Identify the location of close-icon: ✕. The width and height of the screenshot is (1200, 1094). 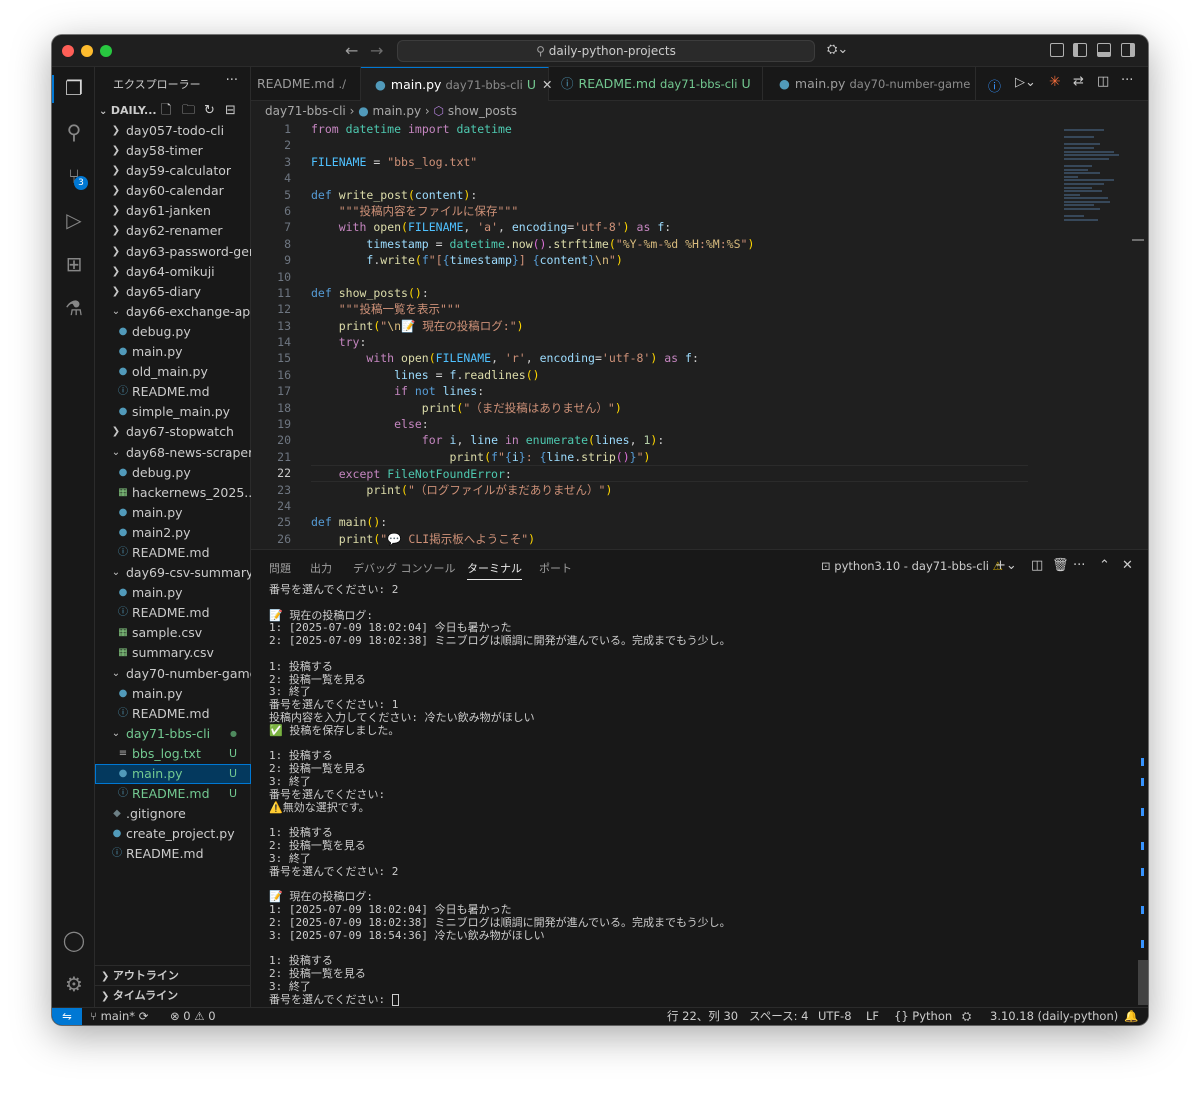
(1127, 565).